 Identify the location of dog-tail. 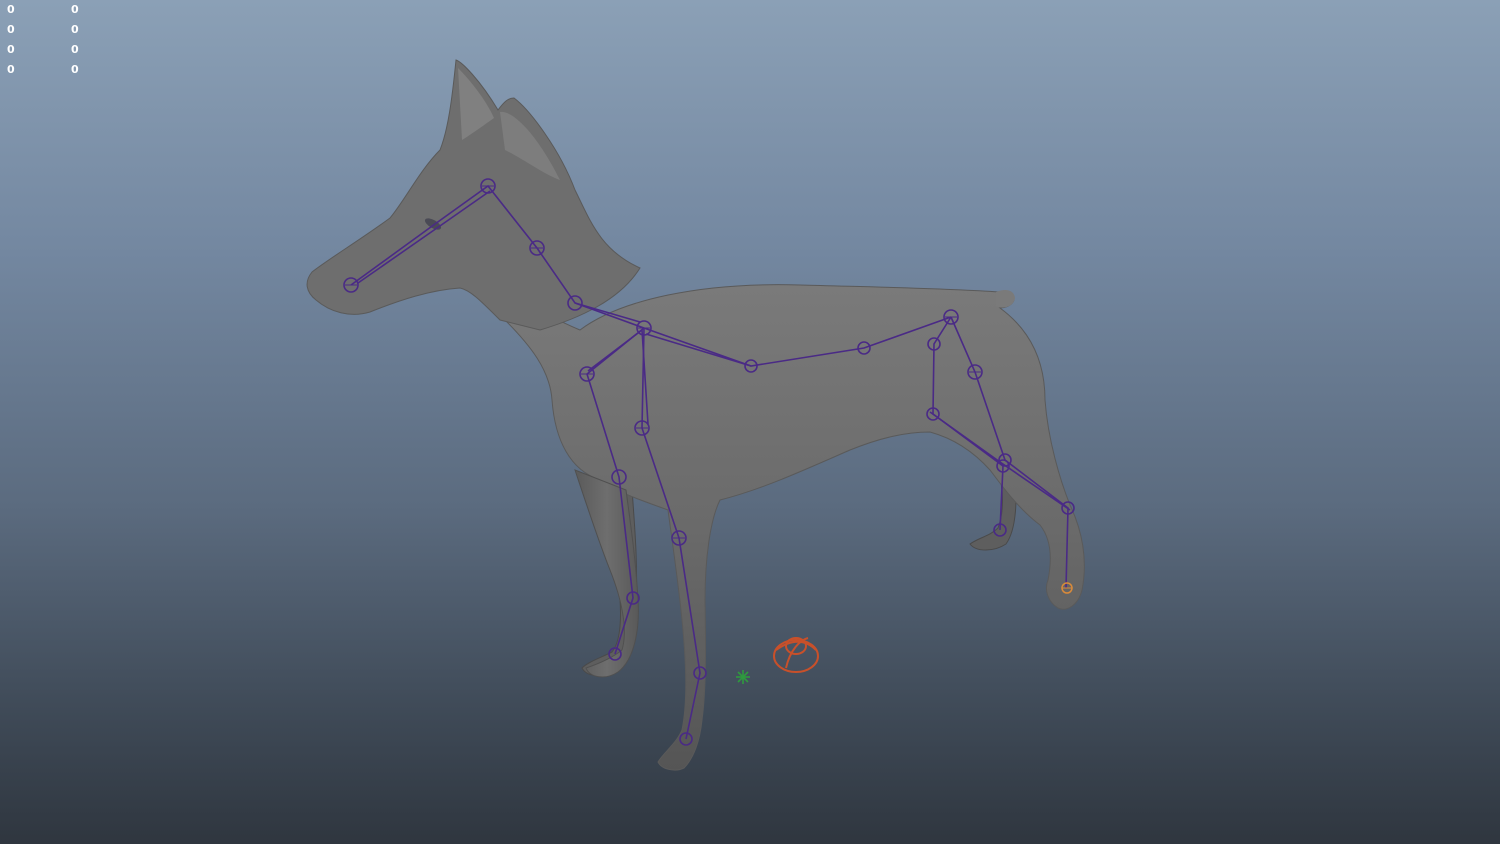
(1005, 299).